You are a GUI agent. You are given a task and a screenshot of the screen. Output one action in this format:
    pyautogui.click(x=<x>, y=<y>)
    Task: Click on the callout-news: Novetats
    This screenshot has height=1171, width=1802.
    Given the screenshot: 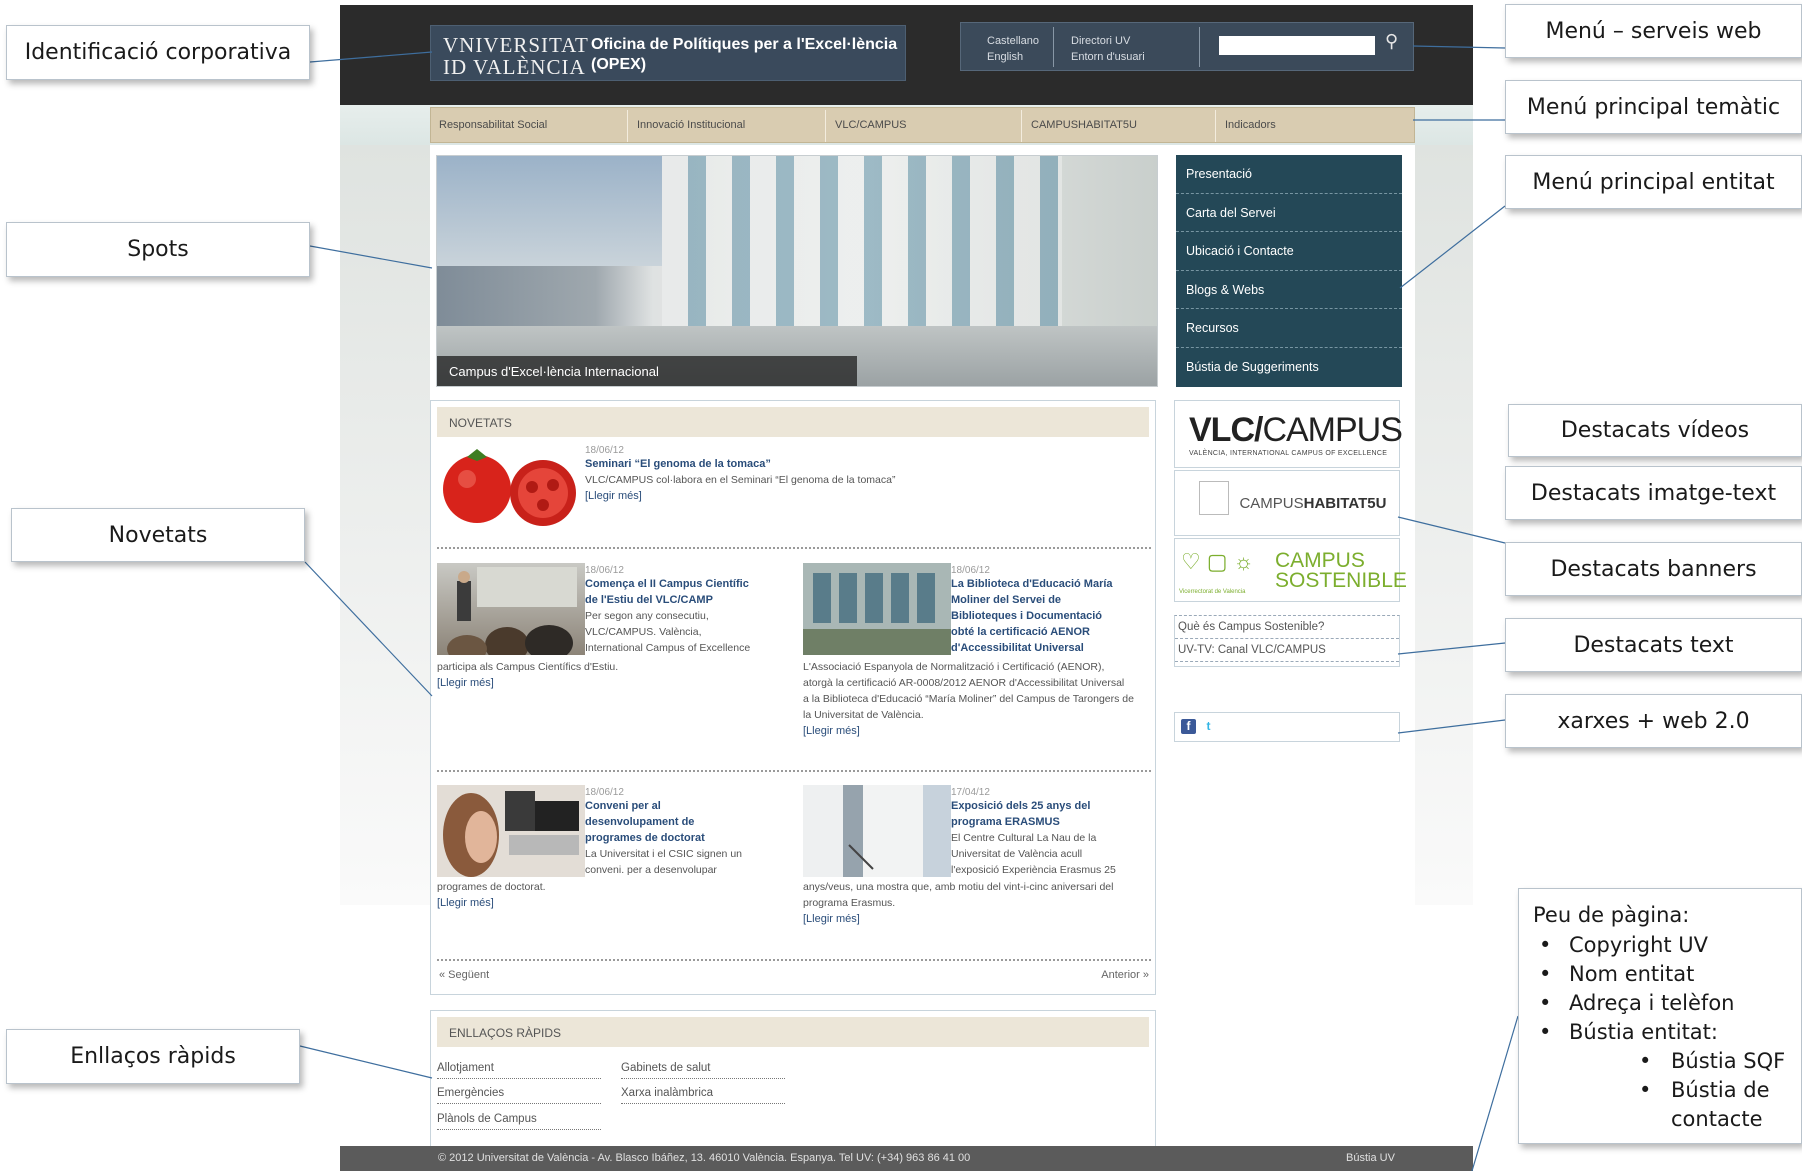 What is the action you would take?
    pyautogui.click(x=158, y=535)
    